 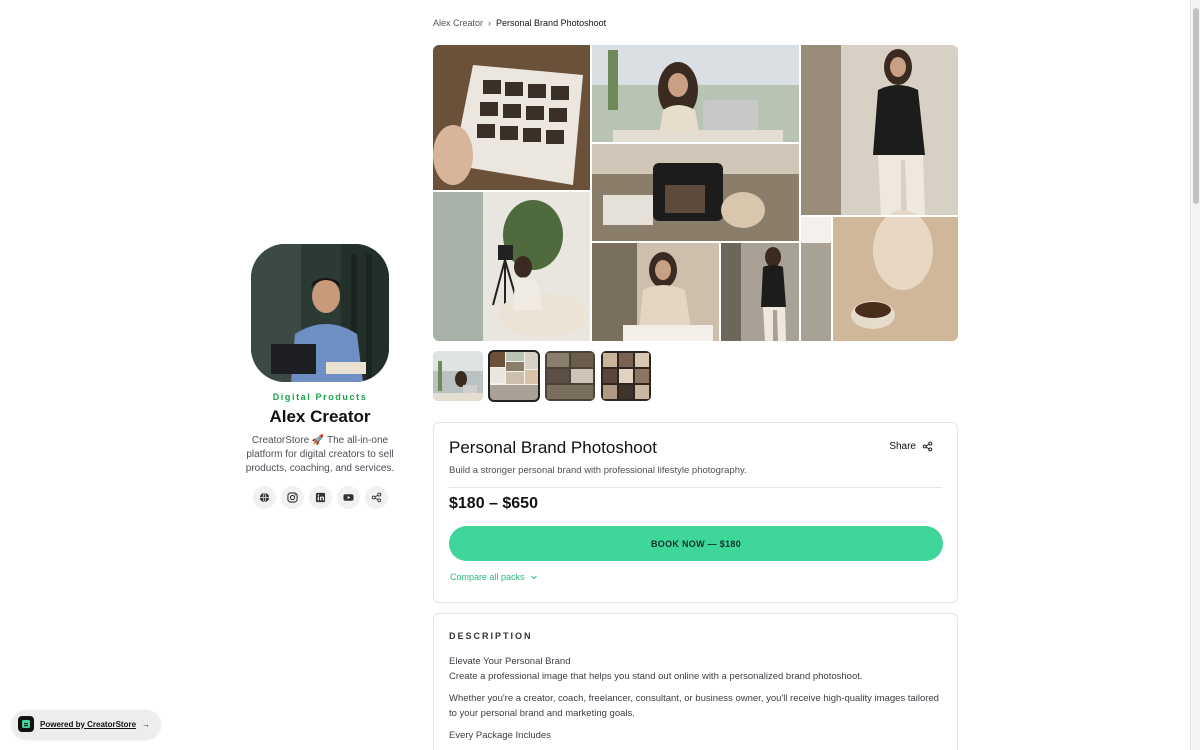 What do you see at coordinates (696, 543) in the screenshot?
I see `book-now-button: BOOK NOW — $180` at bounding box center [696, 543].